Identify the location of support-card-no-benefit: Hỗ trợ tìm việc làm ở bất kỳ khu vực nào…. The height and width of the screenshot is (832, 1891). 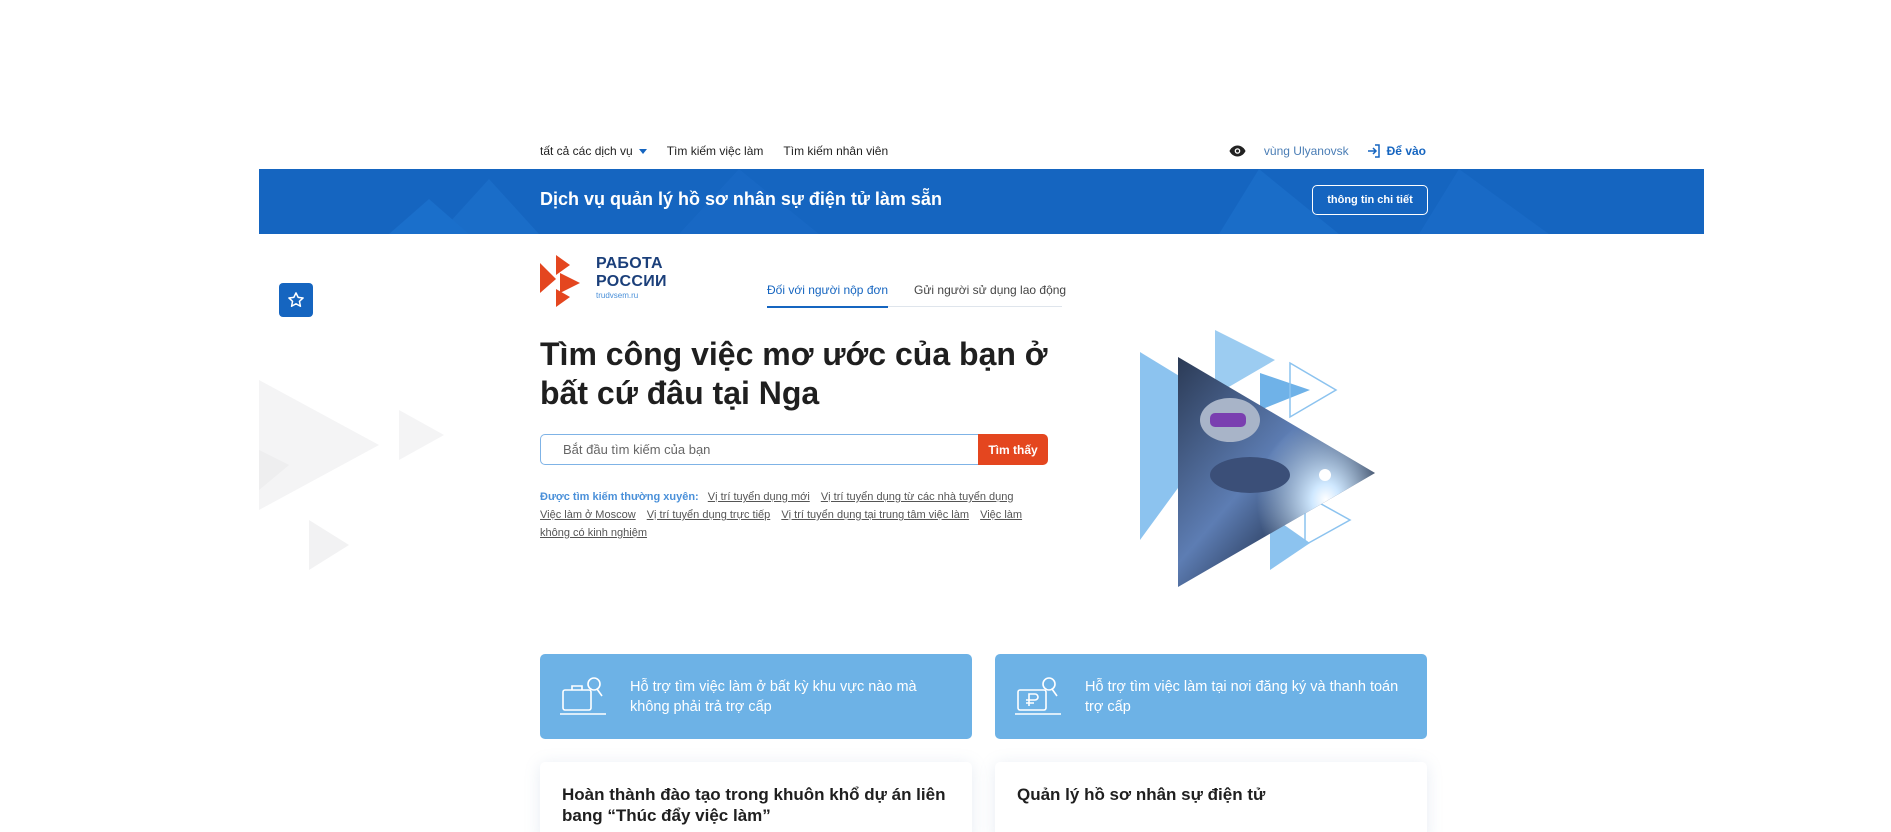
(756, 696).